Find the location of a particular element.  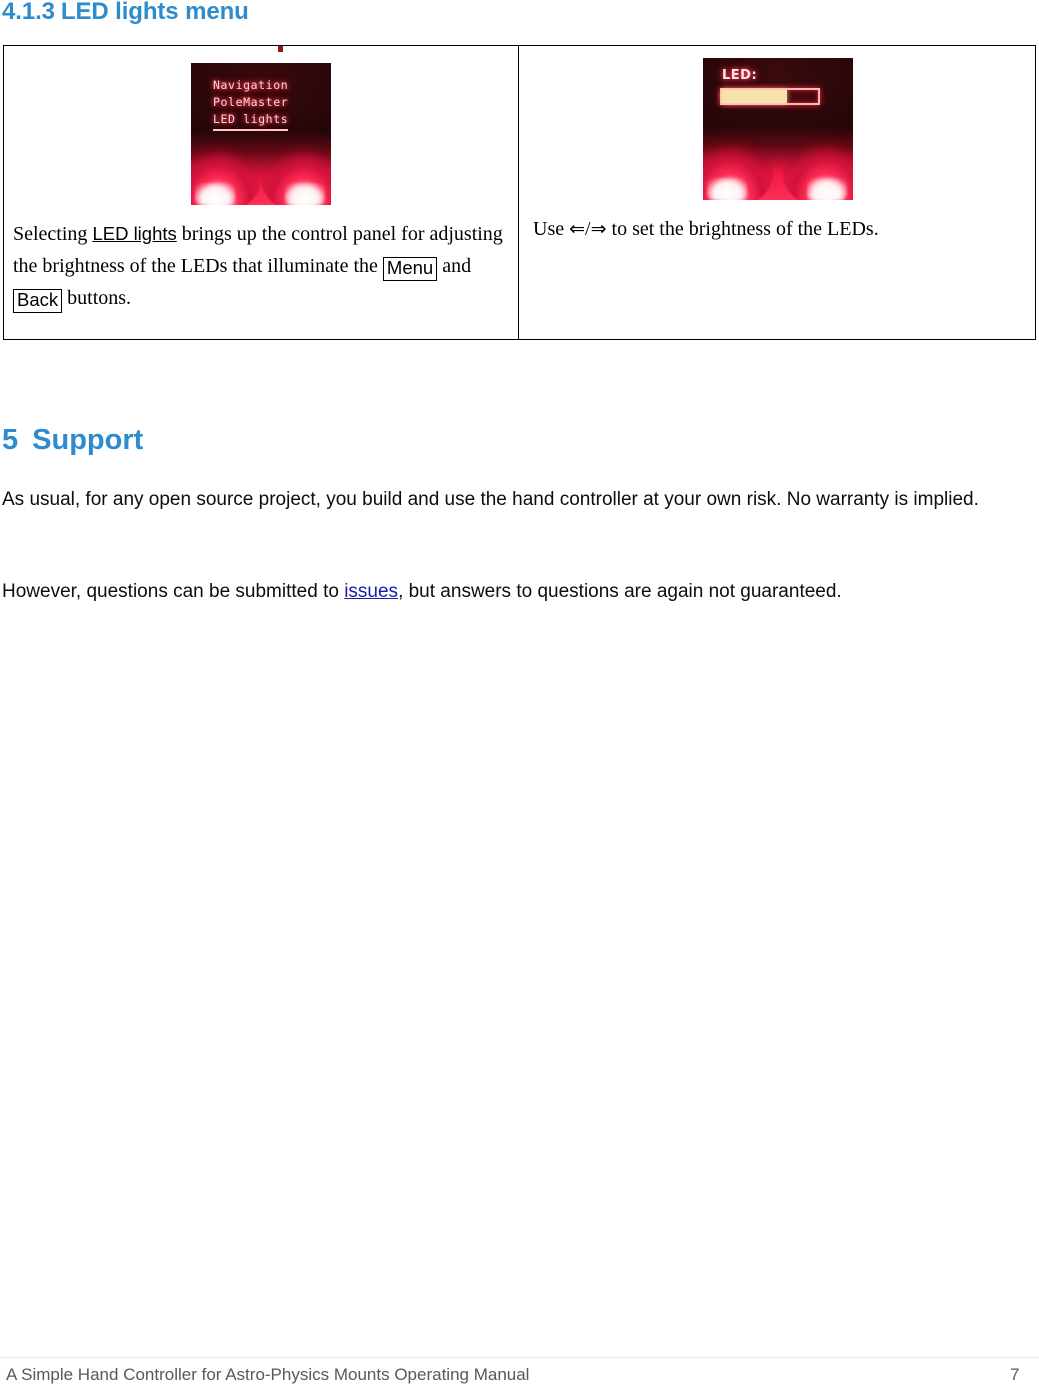

ui-item-led-lights: LED lights is located at coordinates (134, 233).